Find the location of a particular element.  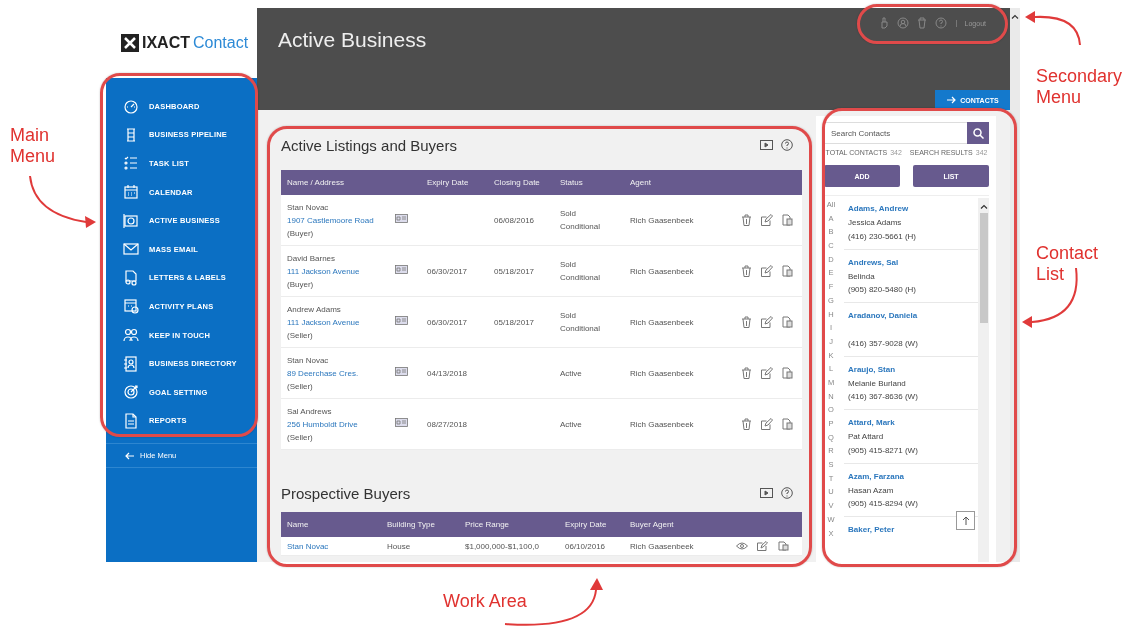

address-link: 89 Deerchase Cres. is located at coordinates (338, 373).